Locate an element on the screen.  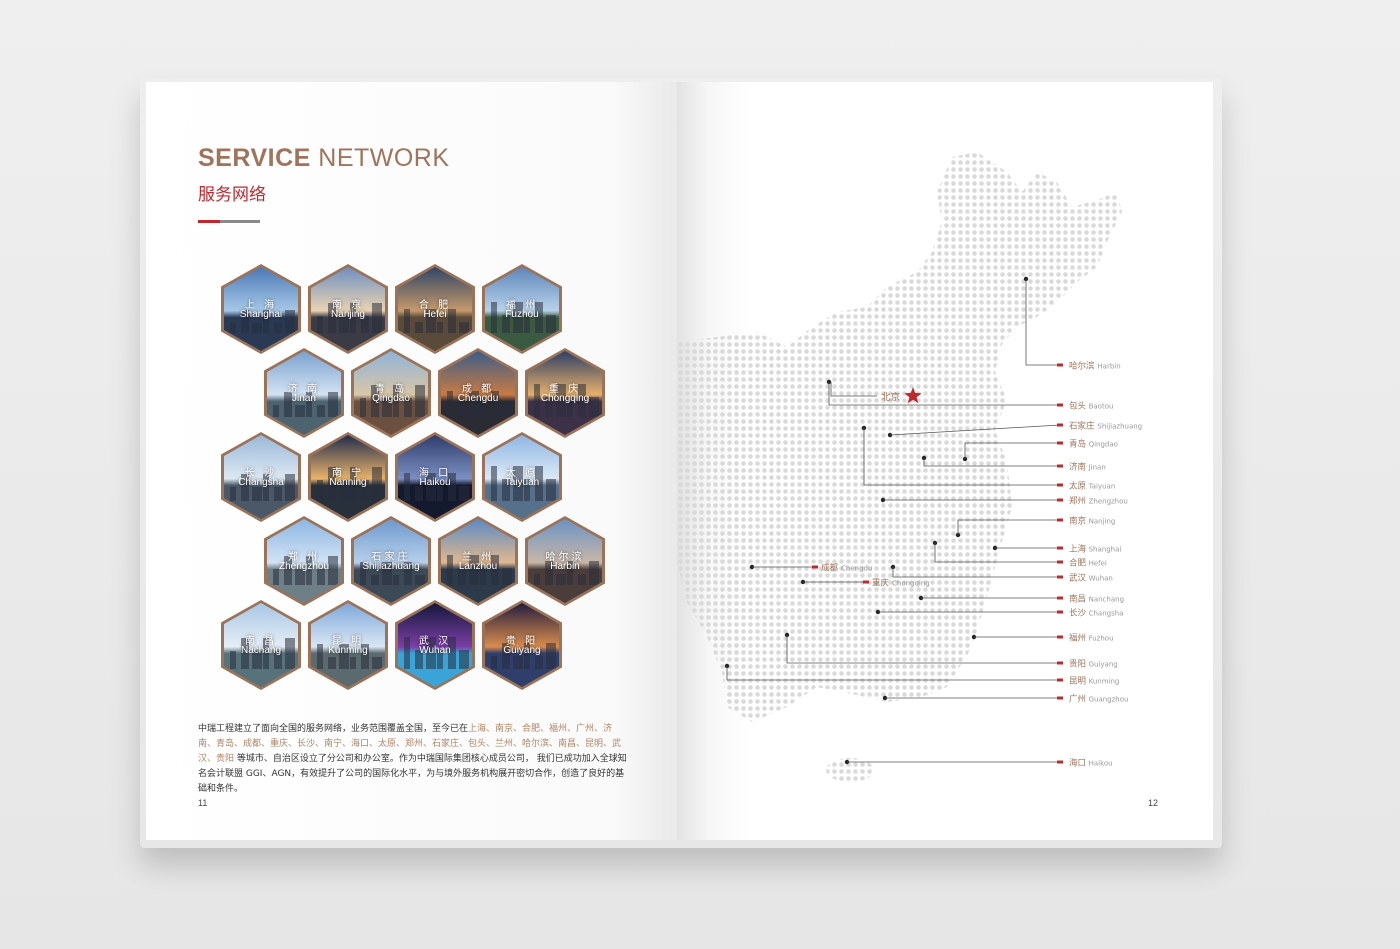
map-label-cn: 昆明 is located at coordinates (1077, 682).